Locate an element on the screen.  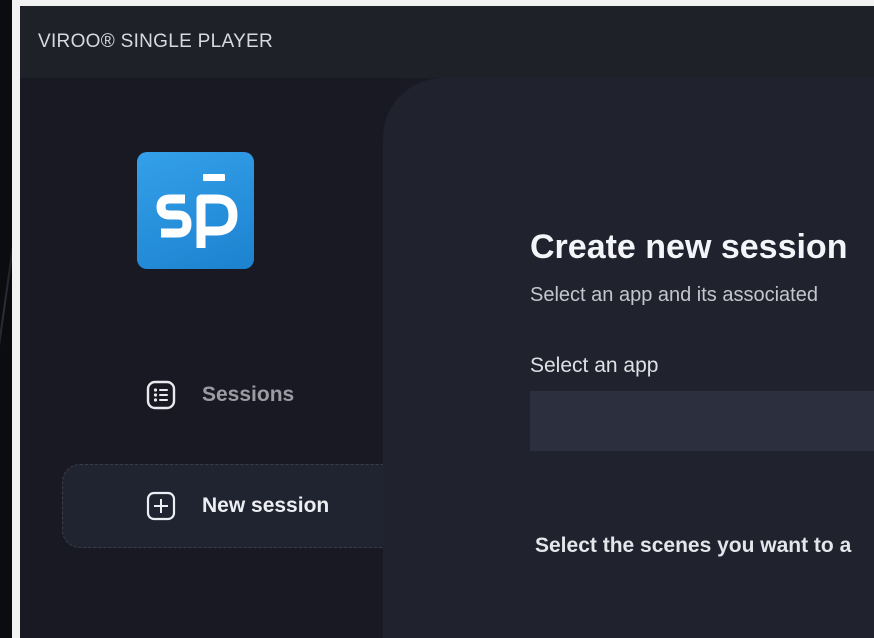
sidebar-item-new-session: New session is located at coordinates (234, 506).